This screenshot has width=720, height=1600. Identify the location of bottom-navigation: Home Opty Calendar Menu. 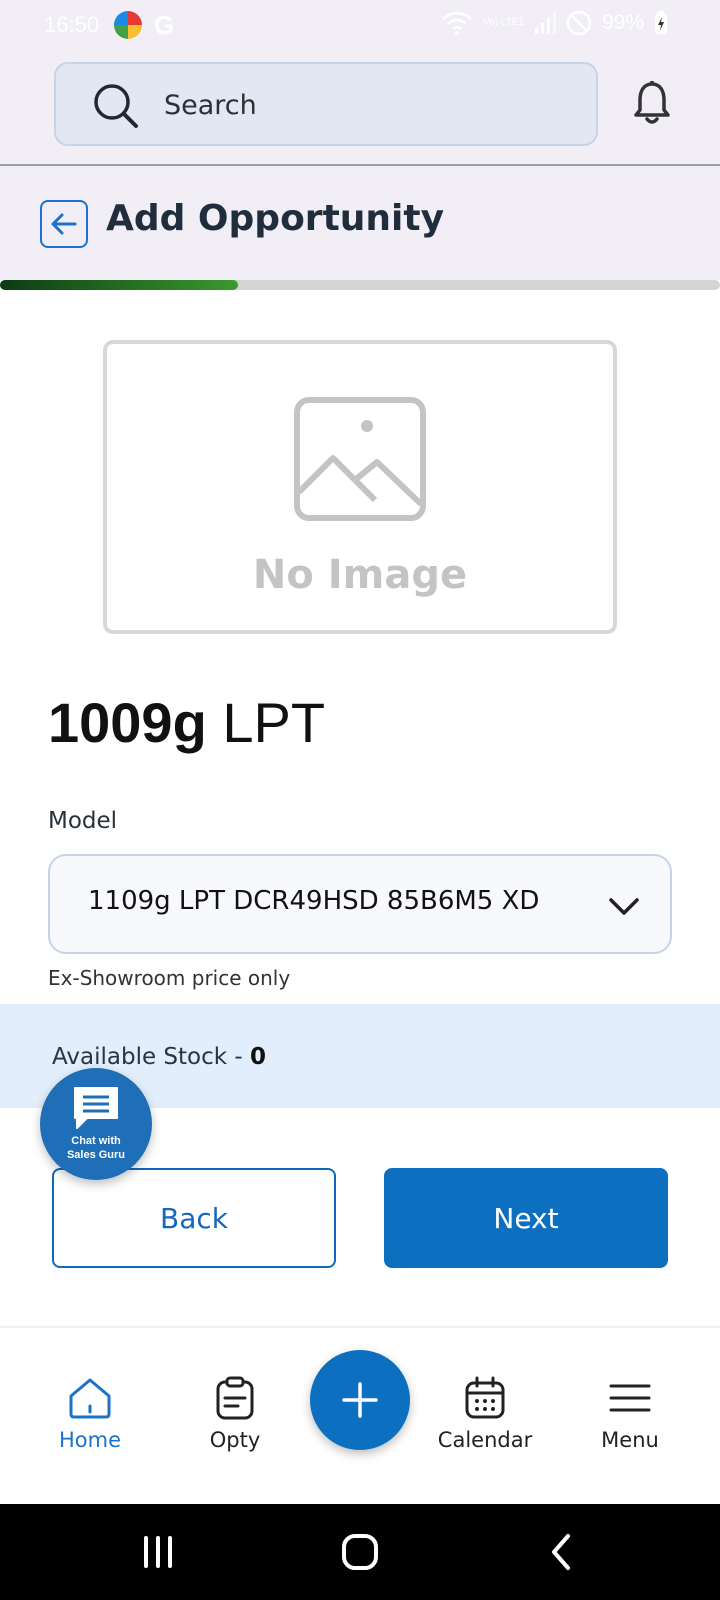
(360, 1415).